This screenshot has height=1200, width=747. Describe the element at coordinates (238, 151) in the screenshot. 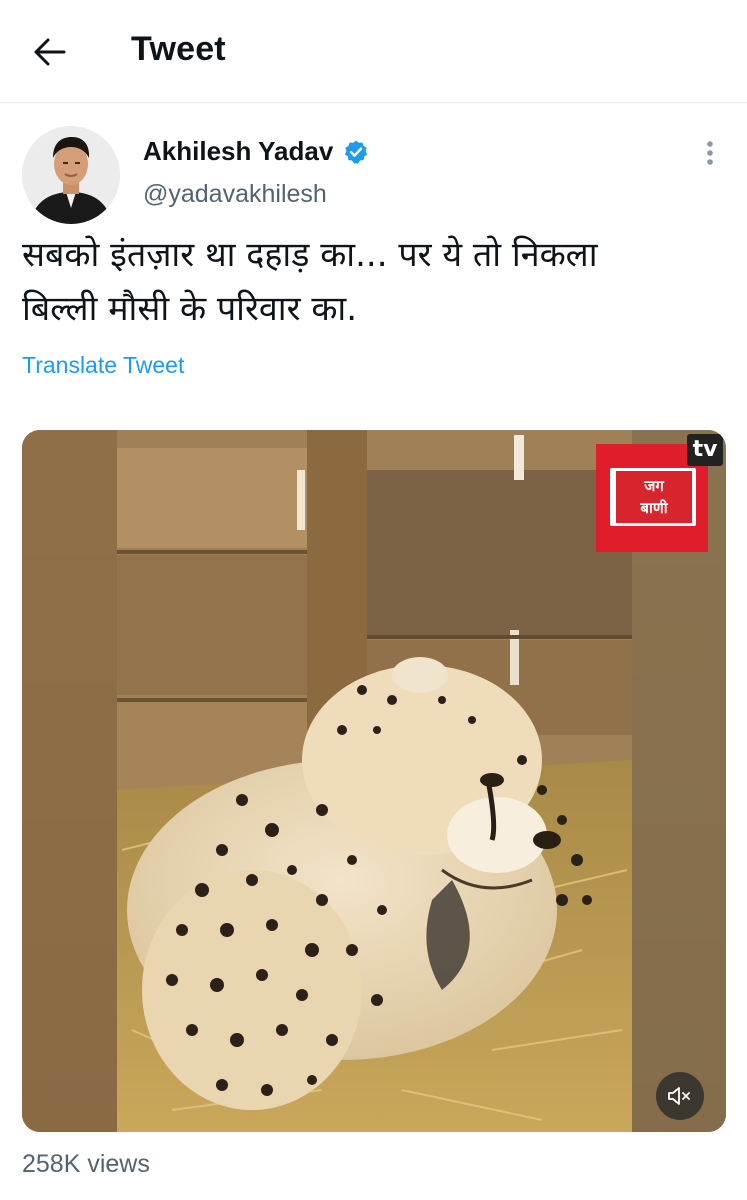

I see `author-name-label: Akhilesh Yadav` at that location.